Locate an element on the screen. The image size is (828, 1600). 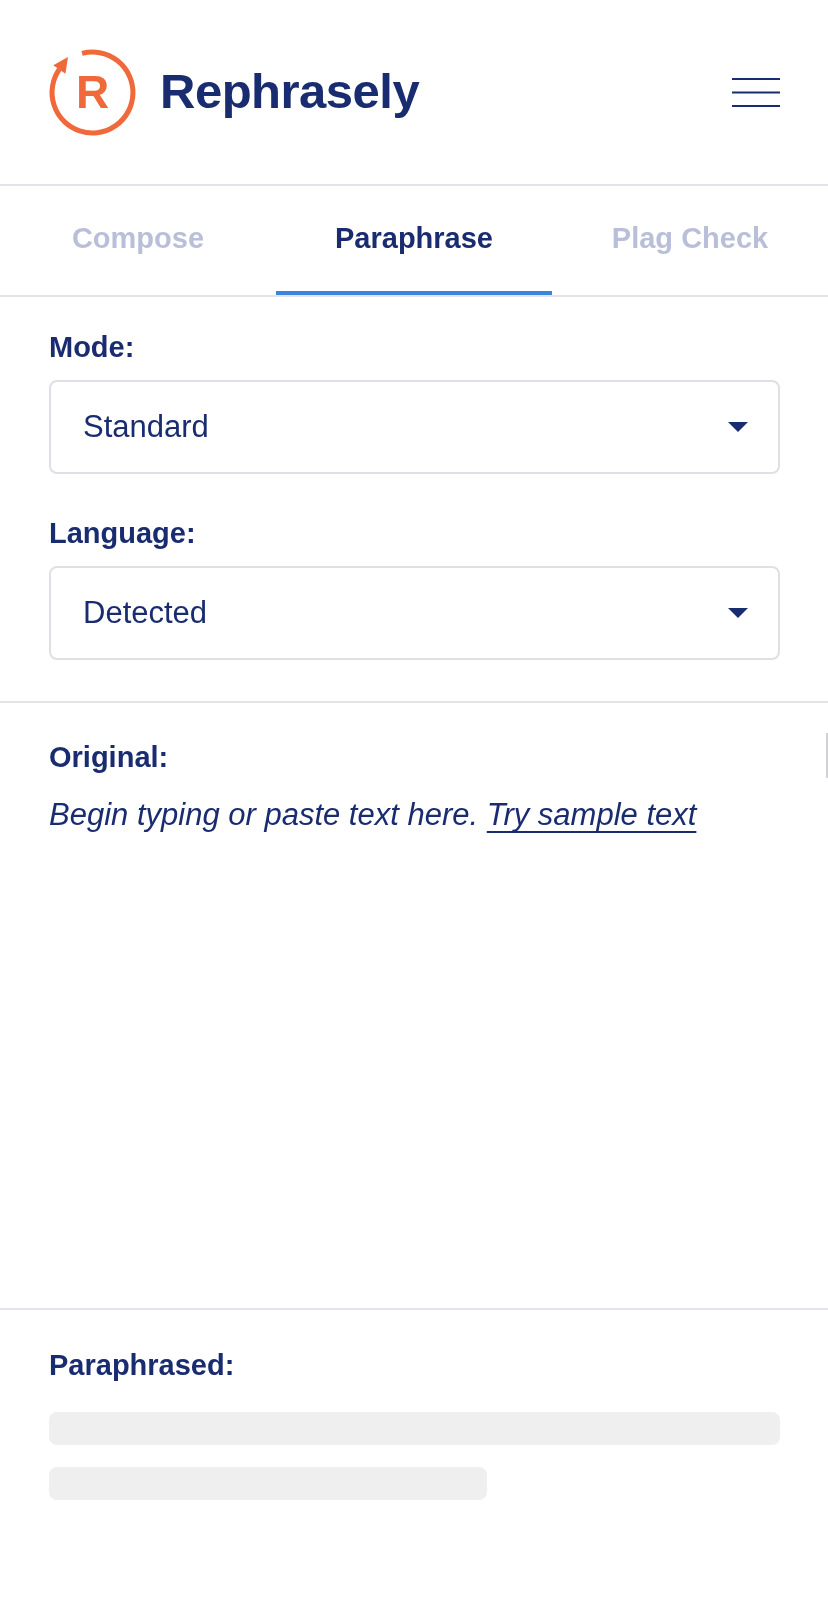
tab: Paraphrase is located at coordinates (414, 240).